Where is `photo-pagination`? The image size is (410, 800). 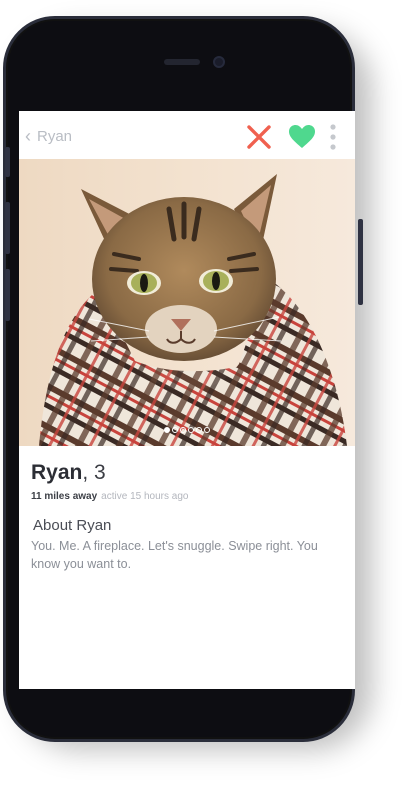
photo-pagination is located at coordinates (187, 430).